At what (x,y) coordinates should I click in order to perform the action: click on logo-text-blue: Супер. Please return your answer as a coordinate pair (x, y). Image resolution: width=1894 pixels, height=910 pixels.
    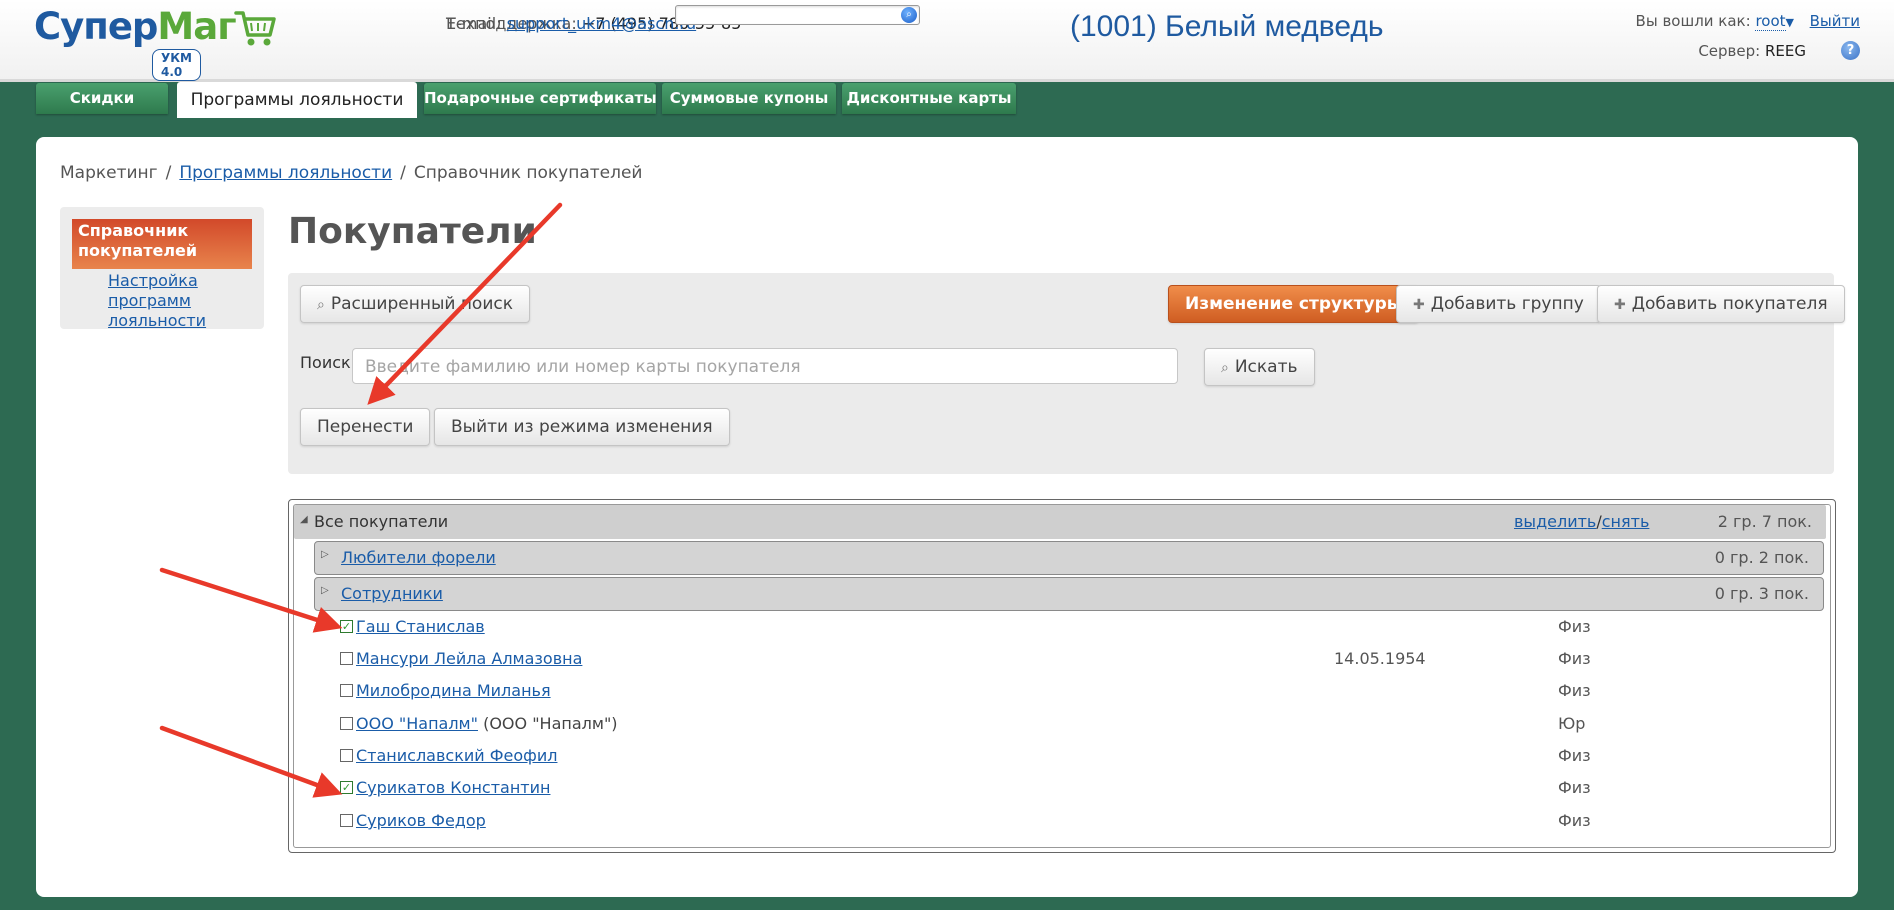
    Looking at the image, I should click on (96, 26).